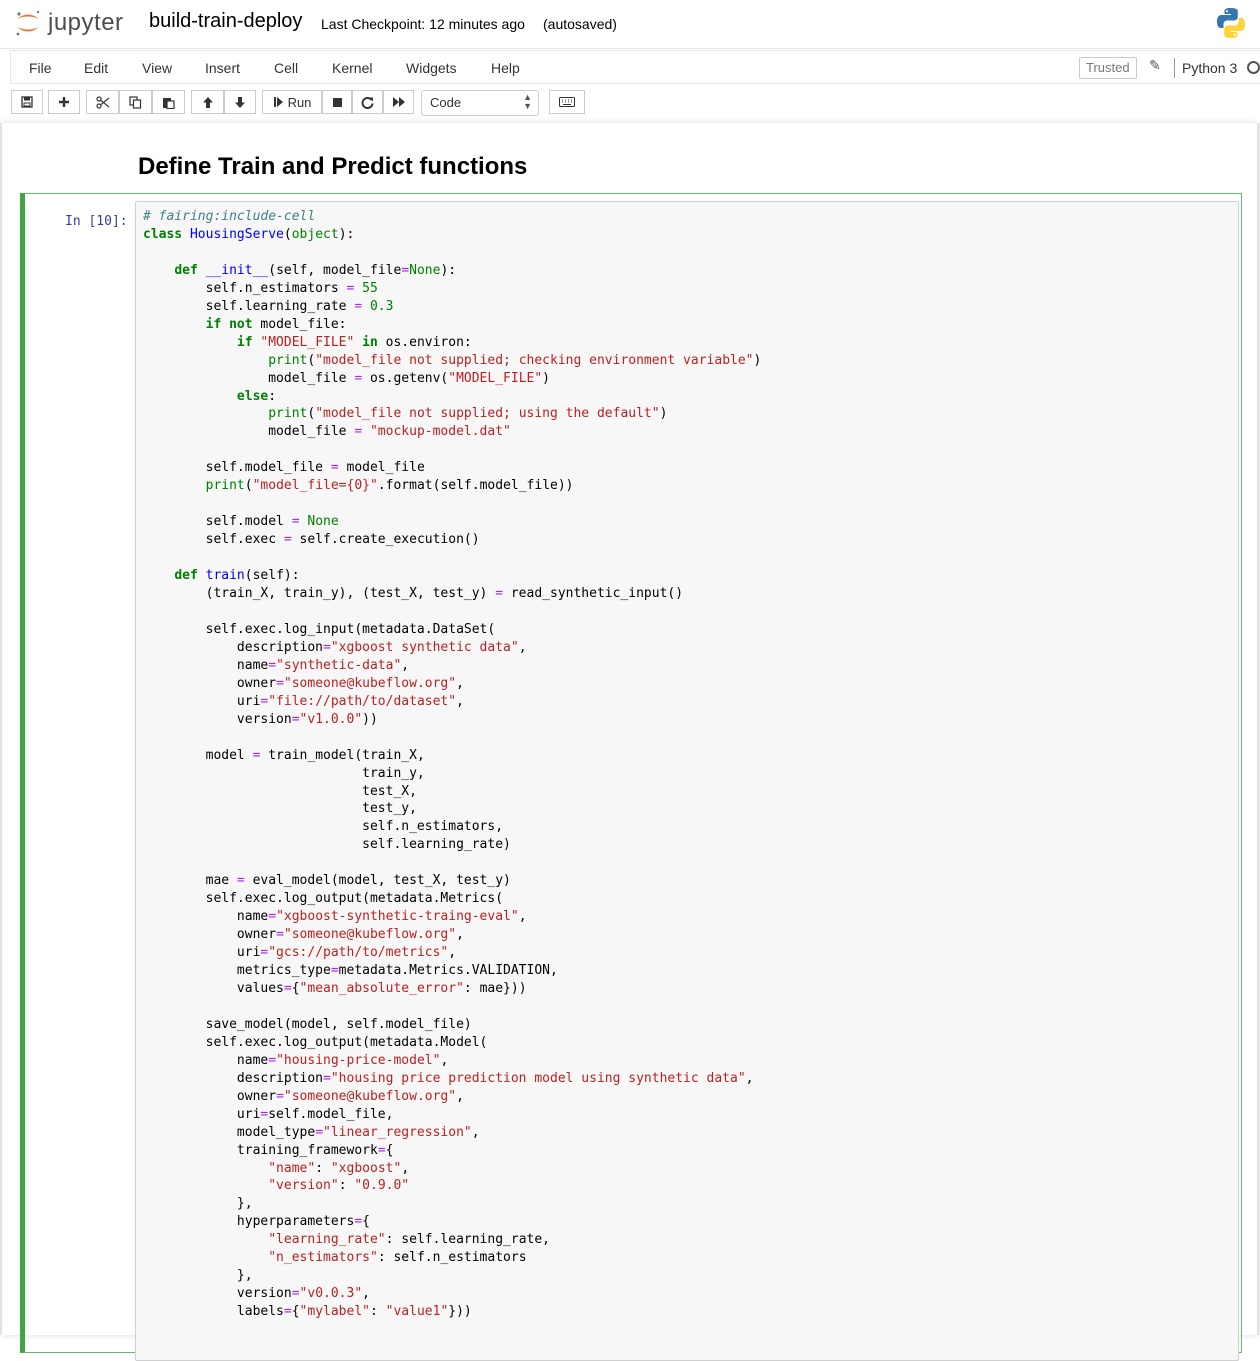  What do you see at coordinates (319, 629) in the screenshot?
I see `code-line: self.exec.log_input(metadata.DataSet(` at bounding box center [319, 629].